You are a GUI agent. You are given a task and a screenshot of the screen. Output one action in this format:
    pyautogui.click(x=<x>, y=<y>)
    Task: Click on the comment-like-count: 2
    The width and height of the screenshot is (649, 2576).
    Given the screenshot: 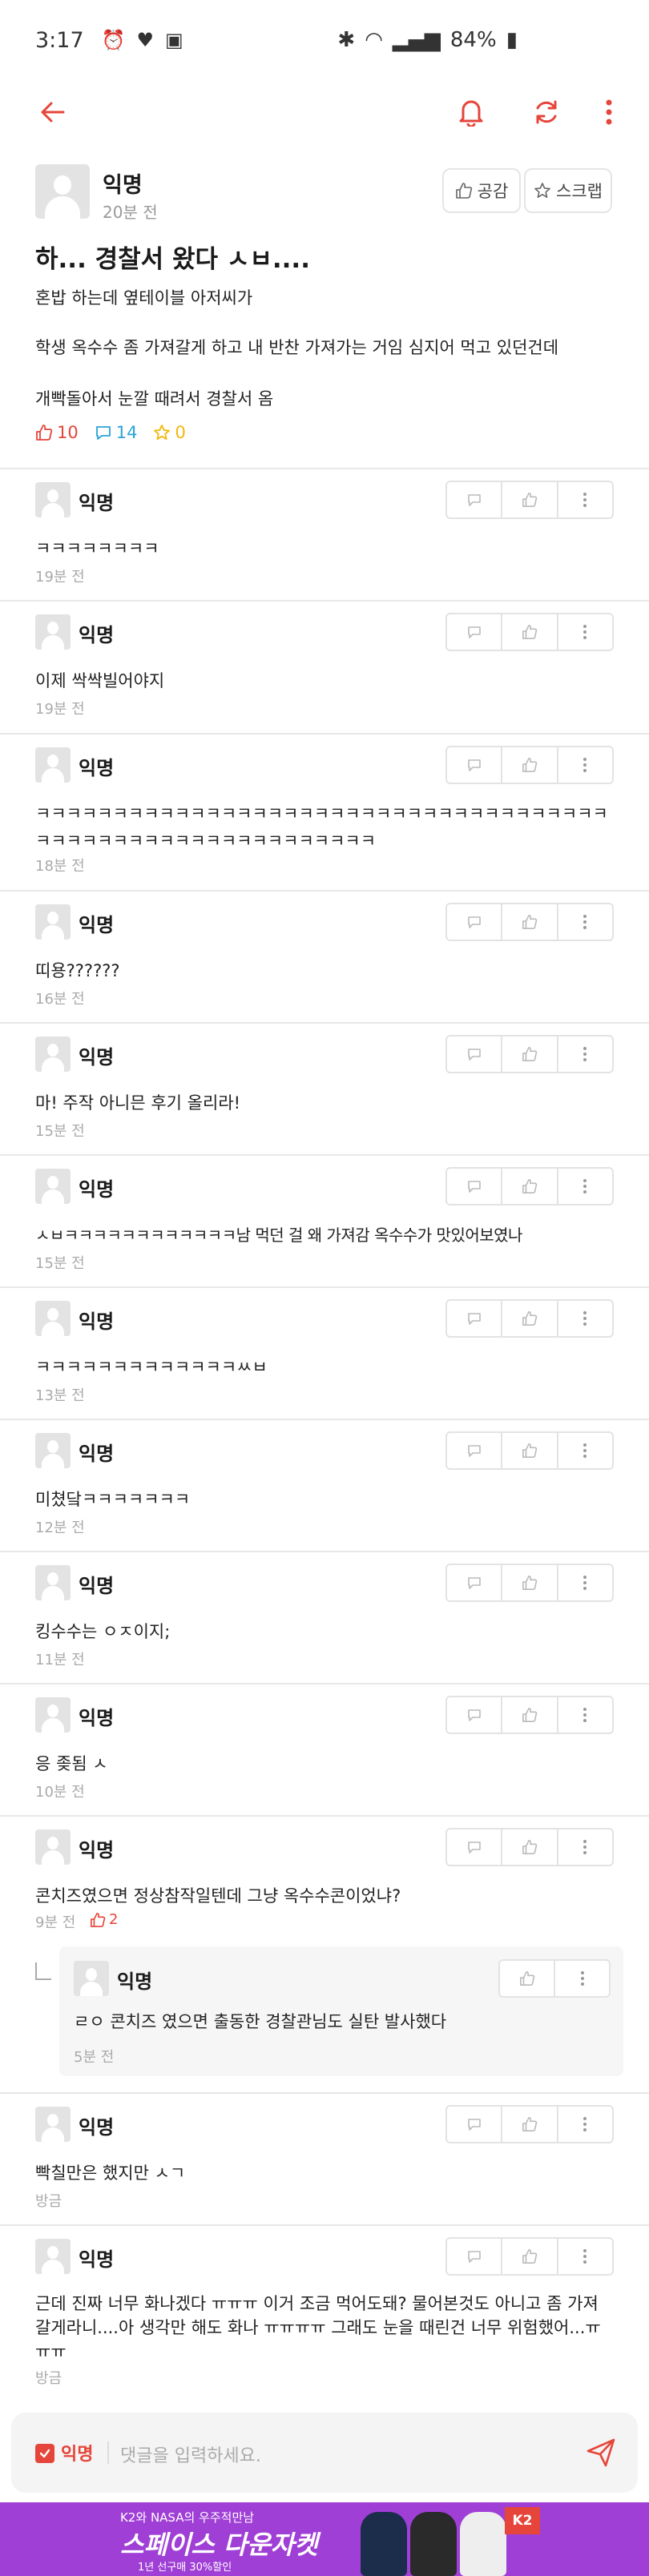 What is the action you would take?
    pyautogui.click(x=104, y=1919)
    